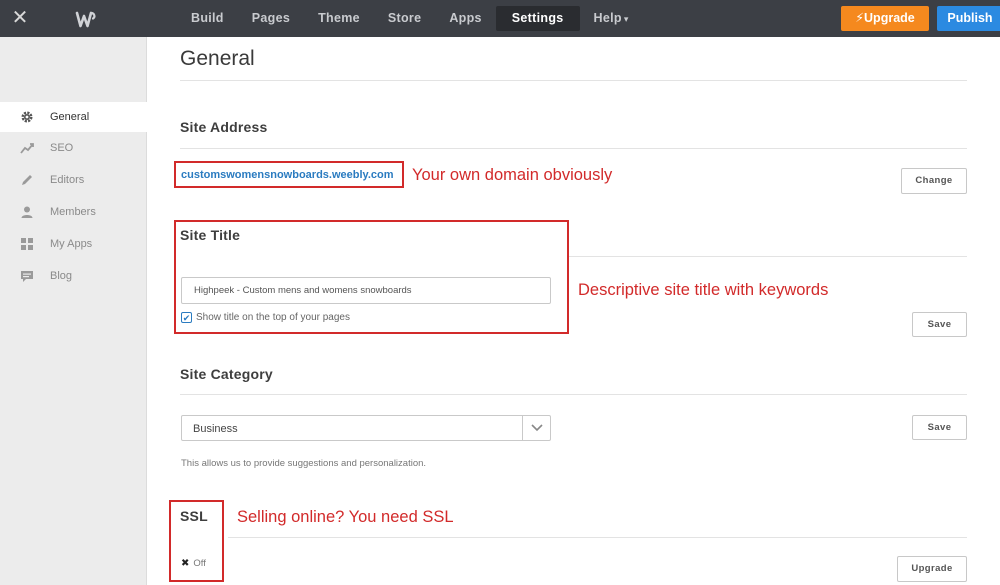 This screenshot has height=585, width=1000. What do you see at coordinates (607, 18) in the screenshot?
I see `nav-help-label: Help` at bounding box center [607, 18].